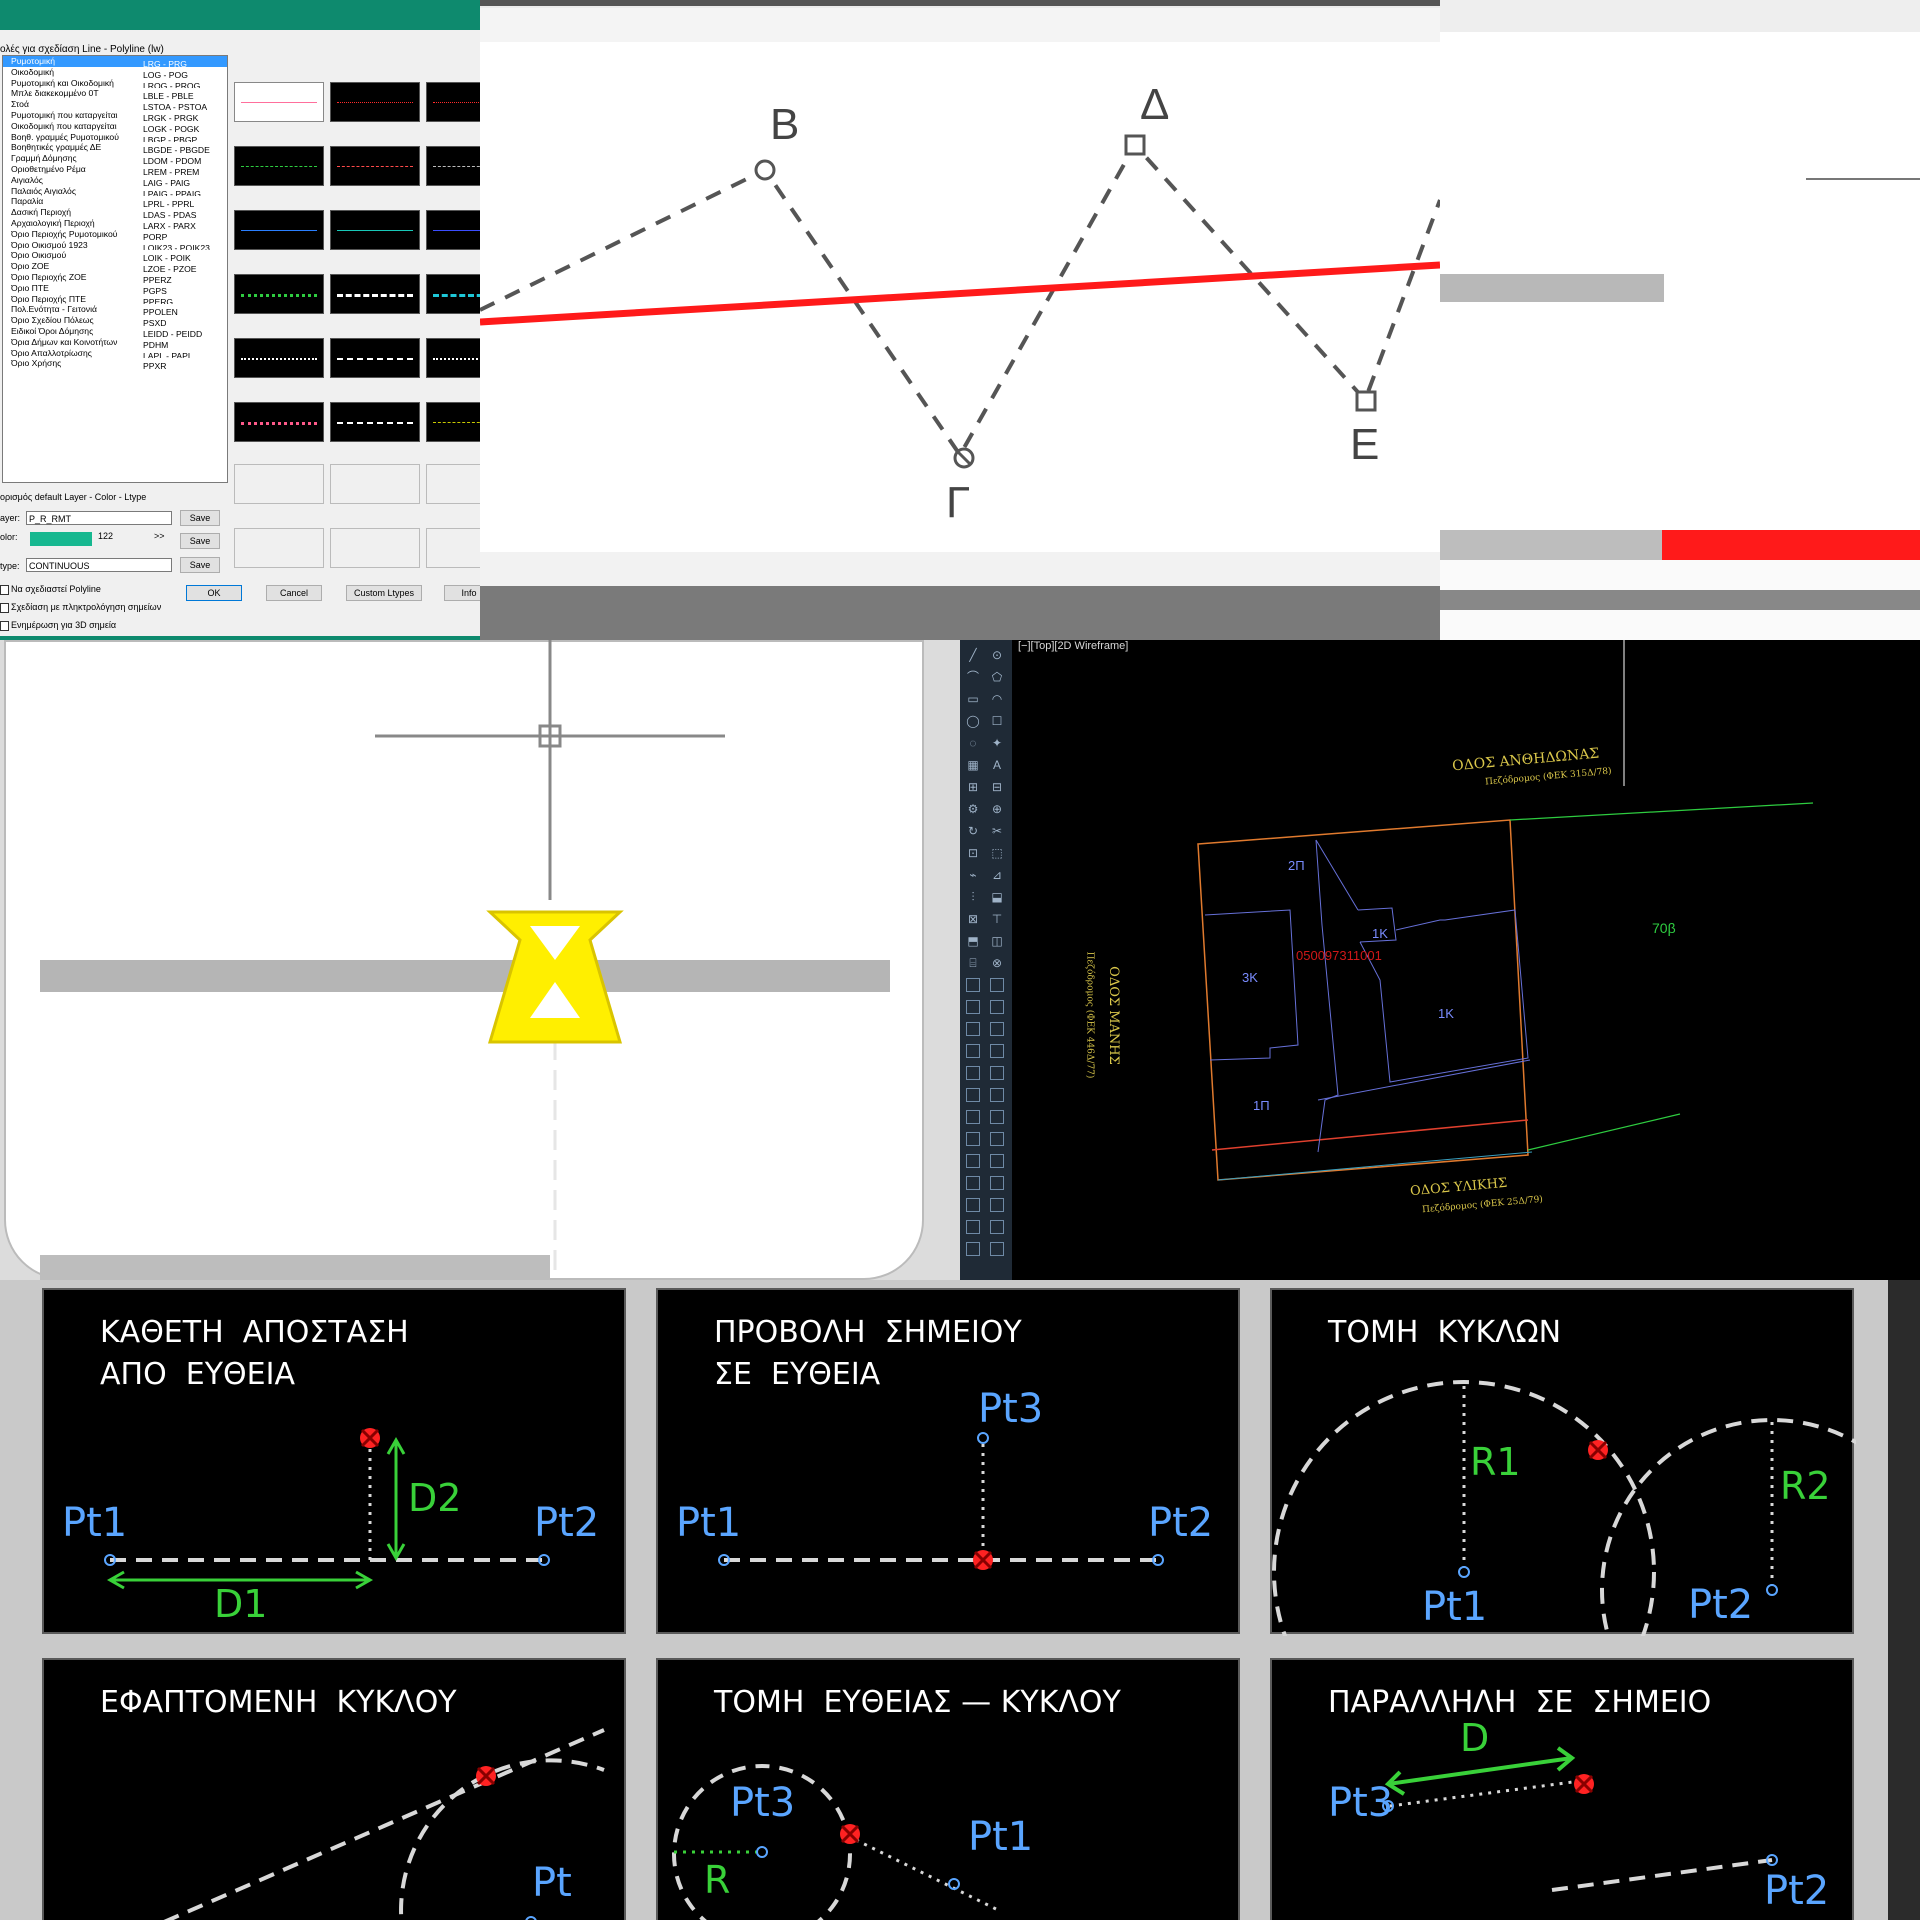  Describe the element at coordinates (240, 15) in the screenshot. I see `dialog-titlebar` at that location.